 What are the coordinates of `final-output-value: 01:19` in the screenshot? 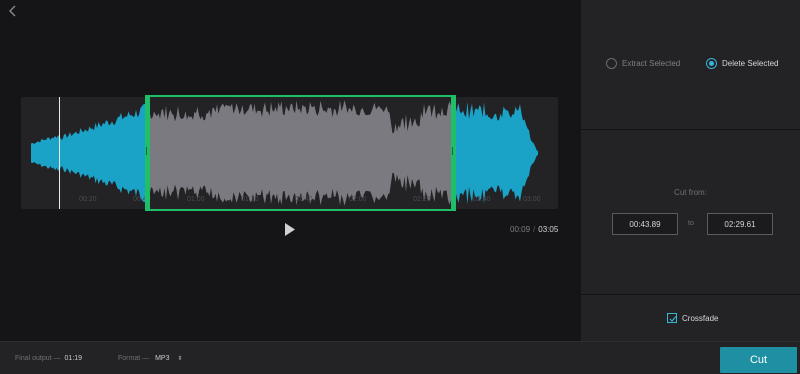 It's located at (73, 358).